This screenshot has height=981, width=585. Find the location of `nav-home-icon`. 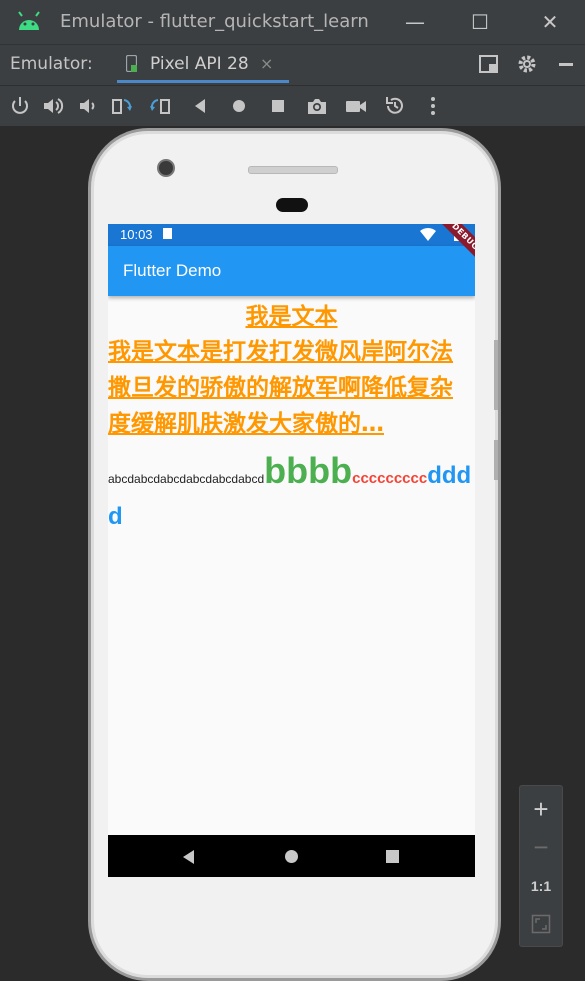

nav-home-icon is located at coordinates (291, 856).